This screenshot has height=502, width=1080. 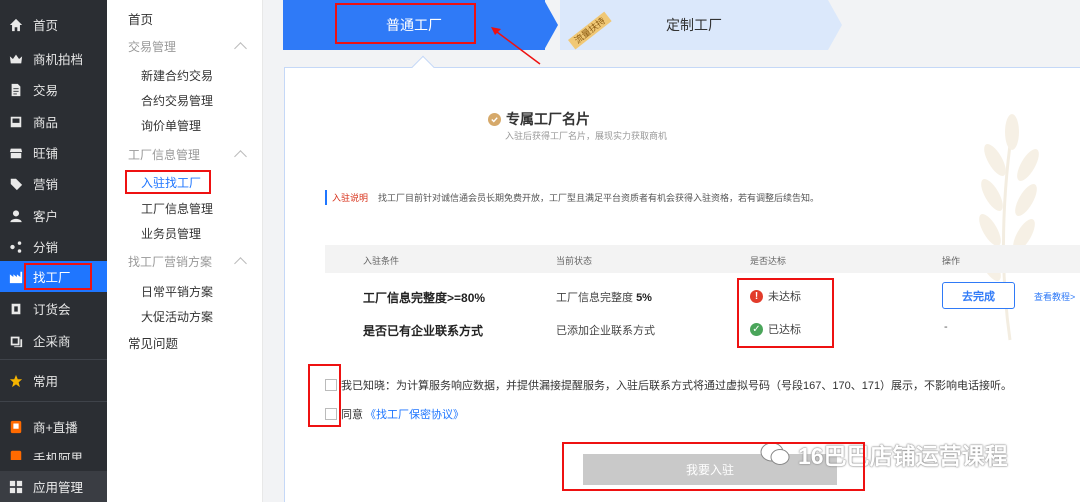 What do you see at coordinates (381, 261) in the screenshot?
I see `column-header: 入驻条件` at bounding box center [381, 261].